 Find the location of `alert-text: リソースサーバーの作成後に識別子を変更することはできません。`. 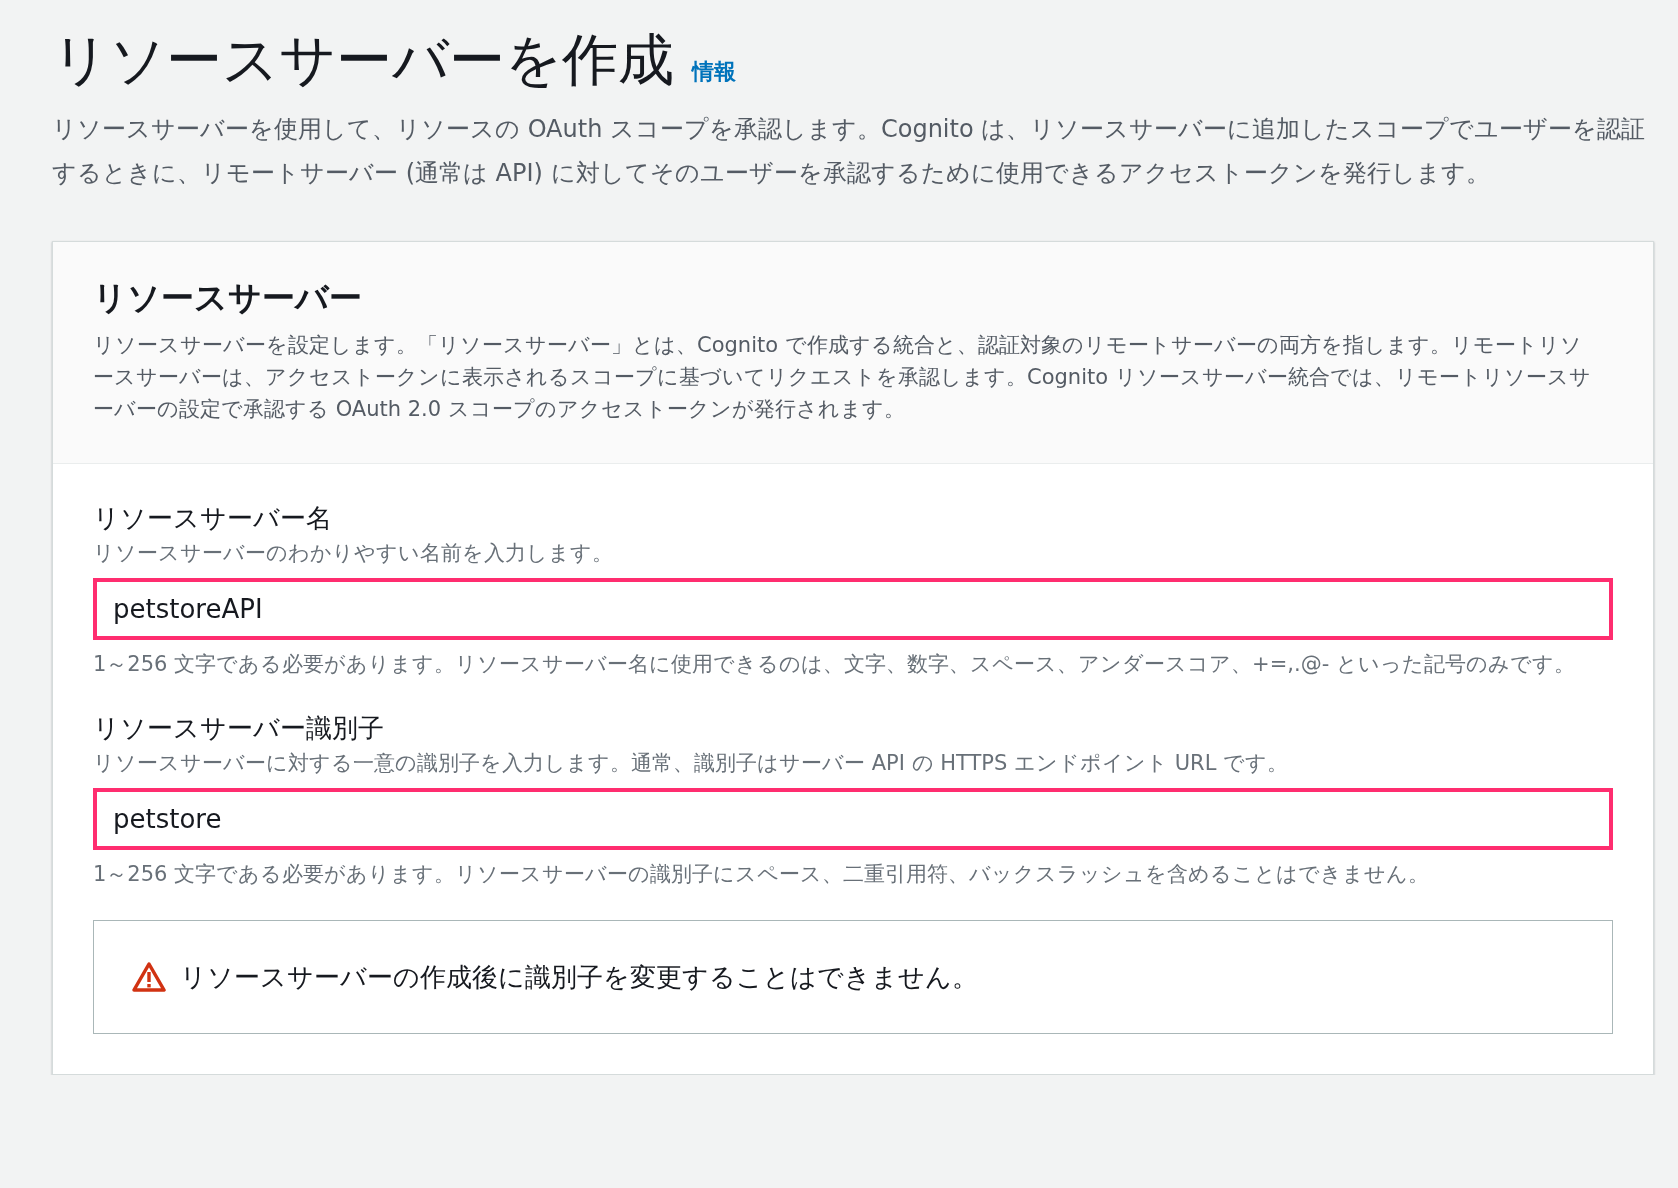

alert-text: リソースサーバーの作成後に識別子を変更することはできません。 is located at coordinates (579, 977).